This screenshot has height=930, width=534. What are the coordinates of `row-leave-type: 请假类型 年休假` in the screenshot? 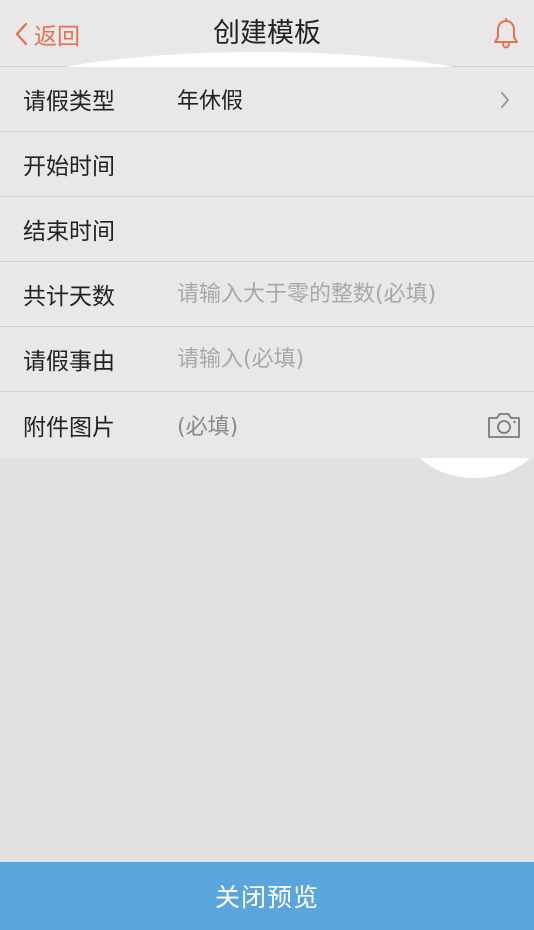 It's located at (267, 99).